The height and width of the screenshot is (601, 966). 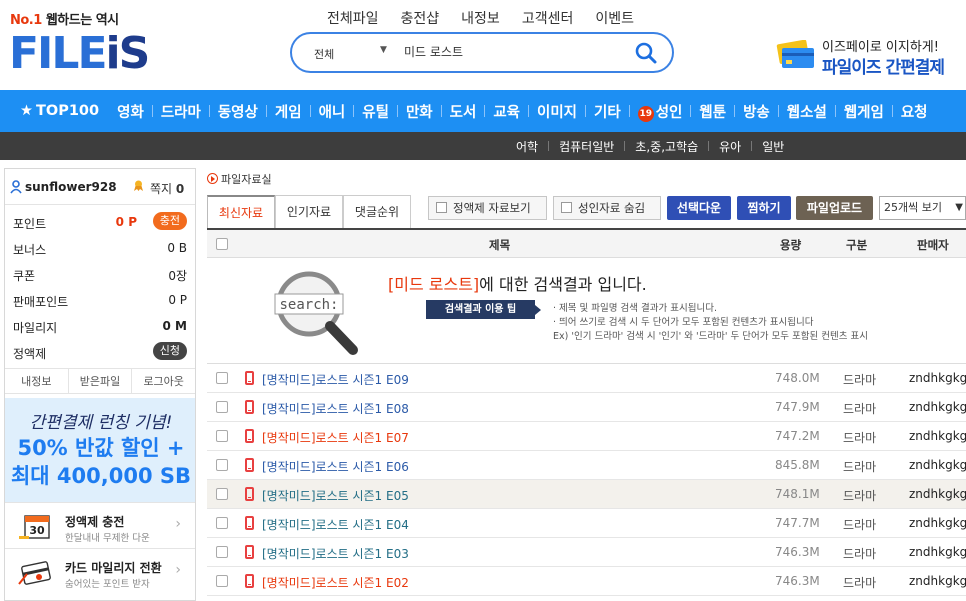 What do you see at coordinates (335, 495) in the screenshot?
I see `file-title: [명작미드]로스트 시즌1 E05` at bounding box center [335, 495].